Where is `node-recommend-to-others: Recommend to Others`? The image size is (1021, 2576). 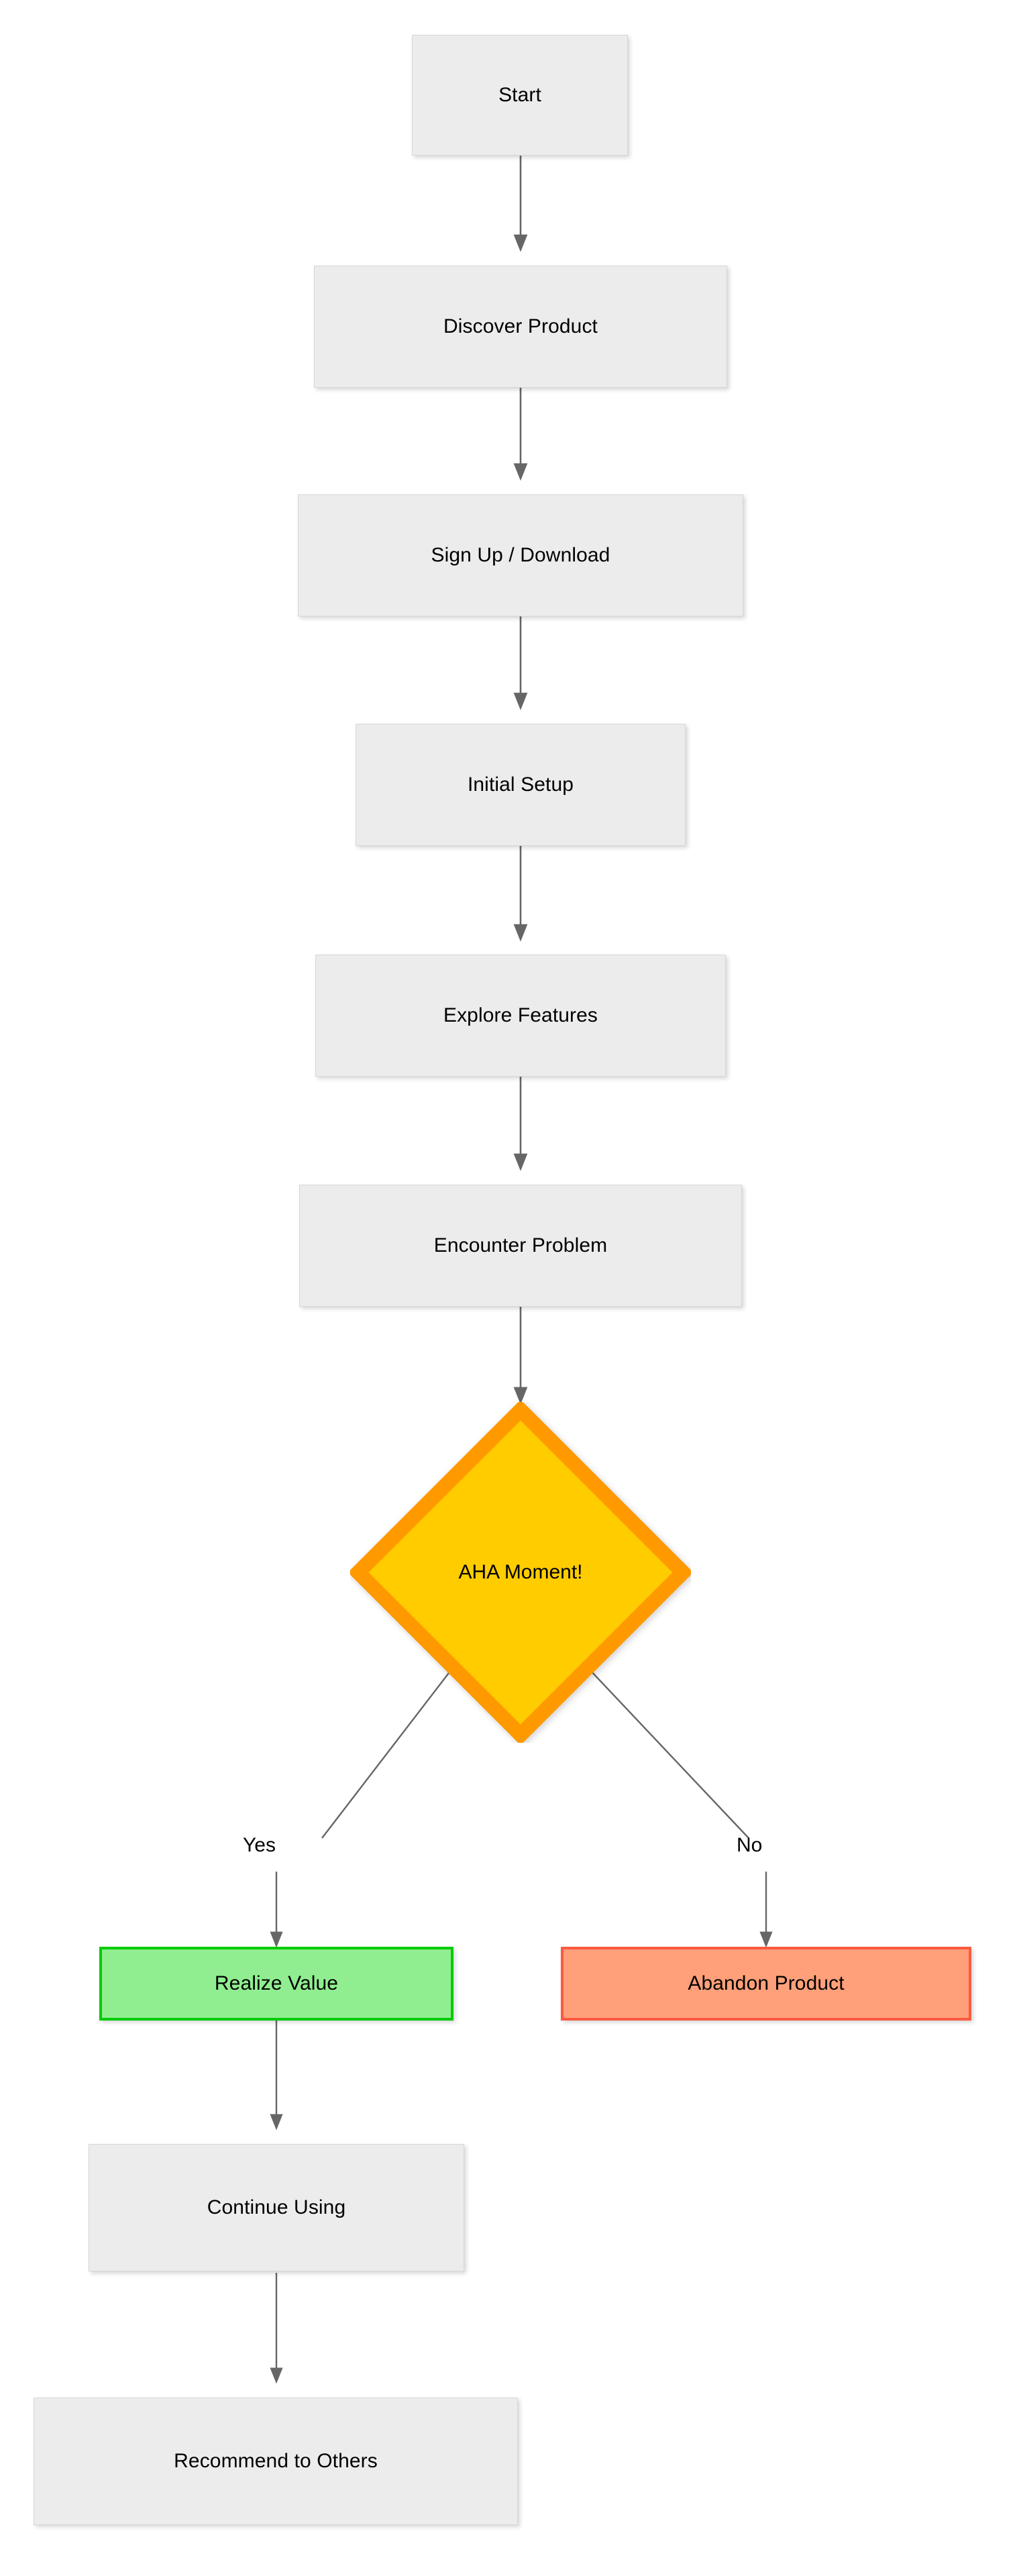 node-recommend-to-others: Recommend to Others is located at coordinates (276, 2461).